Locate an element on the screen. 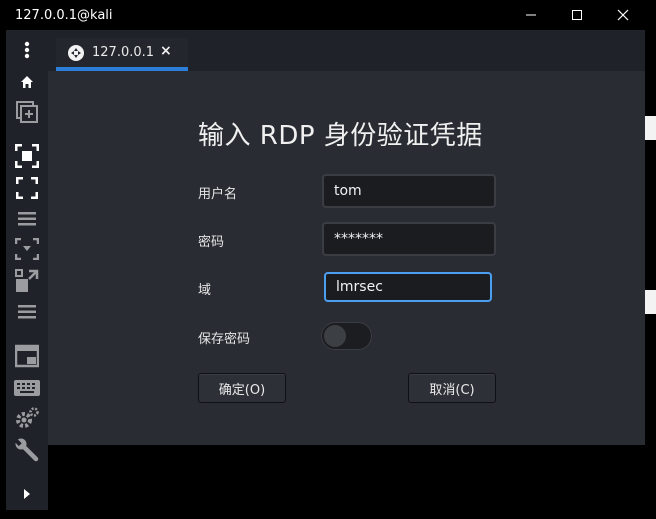  domain-label: 域 is located at coordinates (205, 290).